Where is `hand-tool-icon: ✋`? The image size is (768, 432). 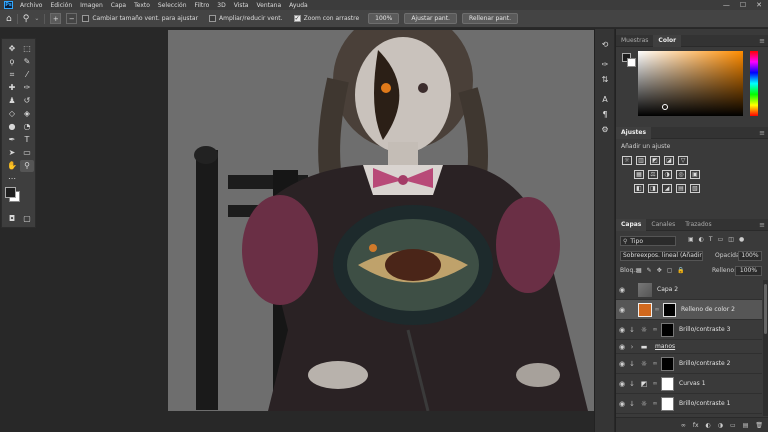
hand-tool-icon: ✋ is located at coordinates (12, 166).